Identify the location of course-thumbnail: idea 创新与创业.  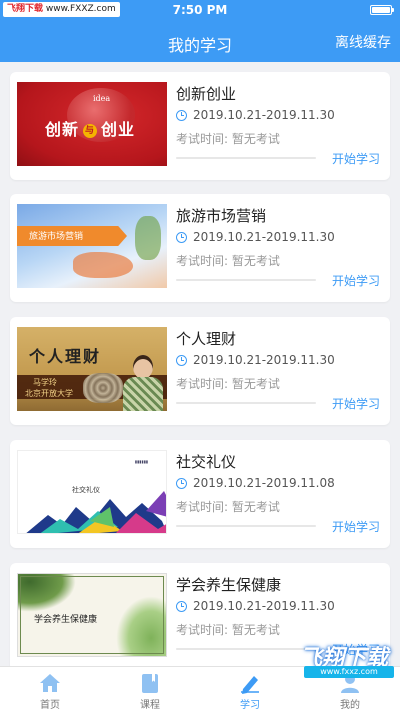
(92, 124).